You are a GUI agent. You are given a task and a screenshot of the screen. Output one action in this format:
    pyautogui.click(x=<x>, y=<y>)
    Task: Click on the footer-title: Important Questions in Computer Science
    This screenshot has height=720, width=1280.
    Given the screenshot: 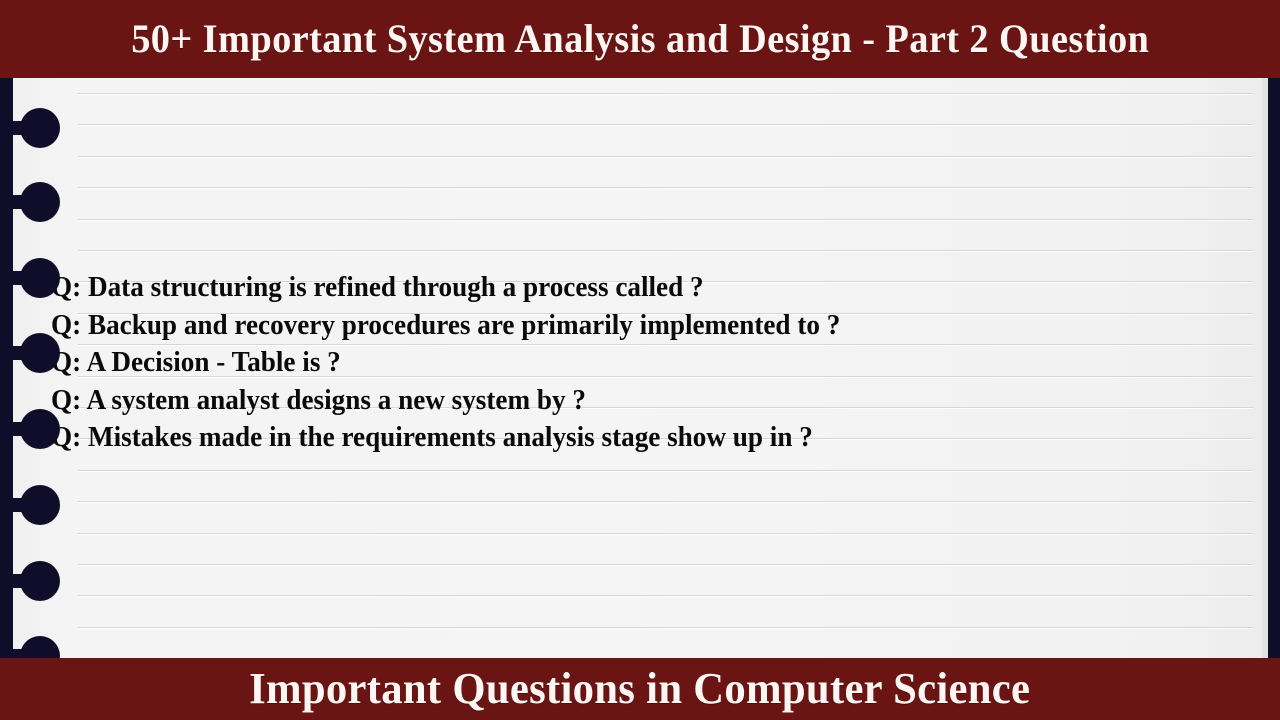 What is the action you would take?
    pyautogui.click(x=640, y=688)
    